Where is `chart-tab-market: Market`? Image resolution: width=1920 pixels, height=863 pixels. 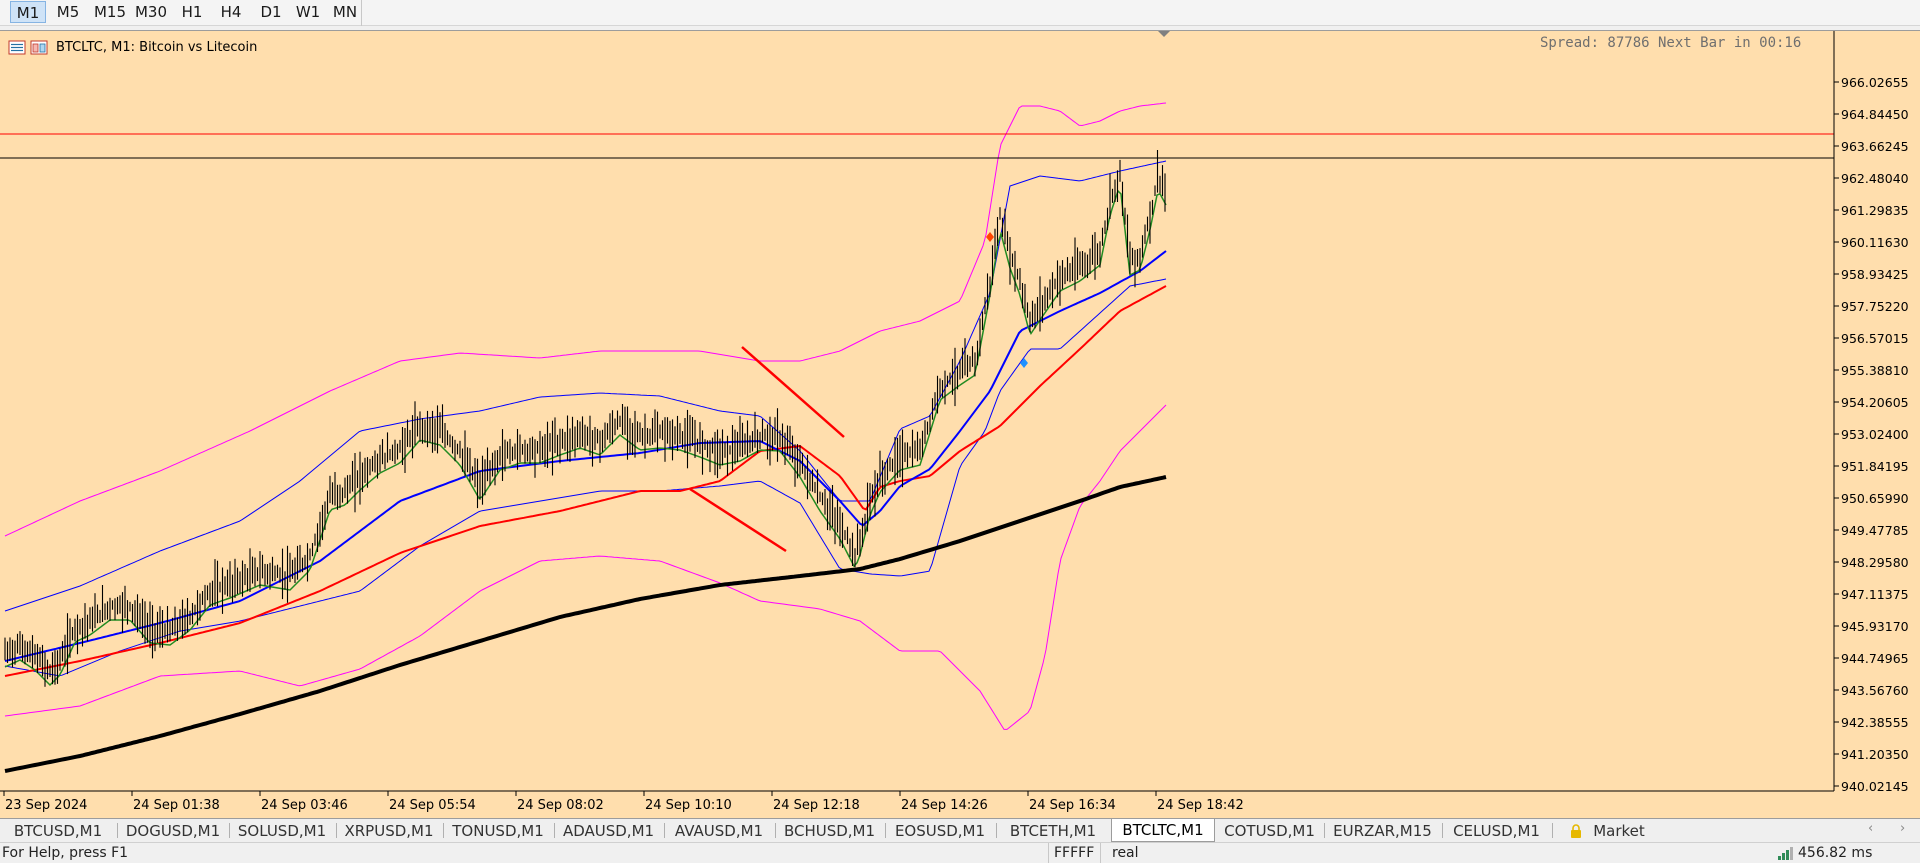 chart-tab-market: Market is located at coordinates (1607, 831).